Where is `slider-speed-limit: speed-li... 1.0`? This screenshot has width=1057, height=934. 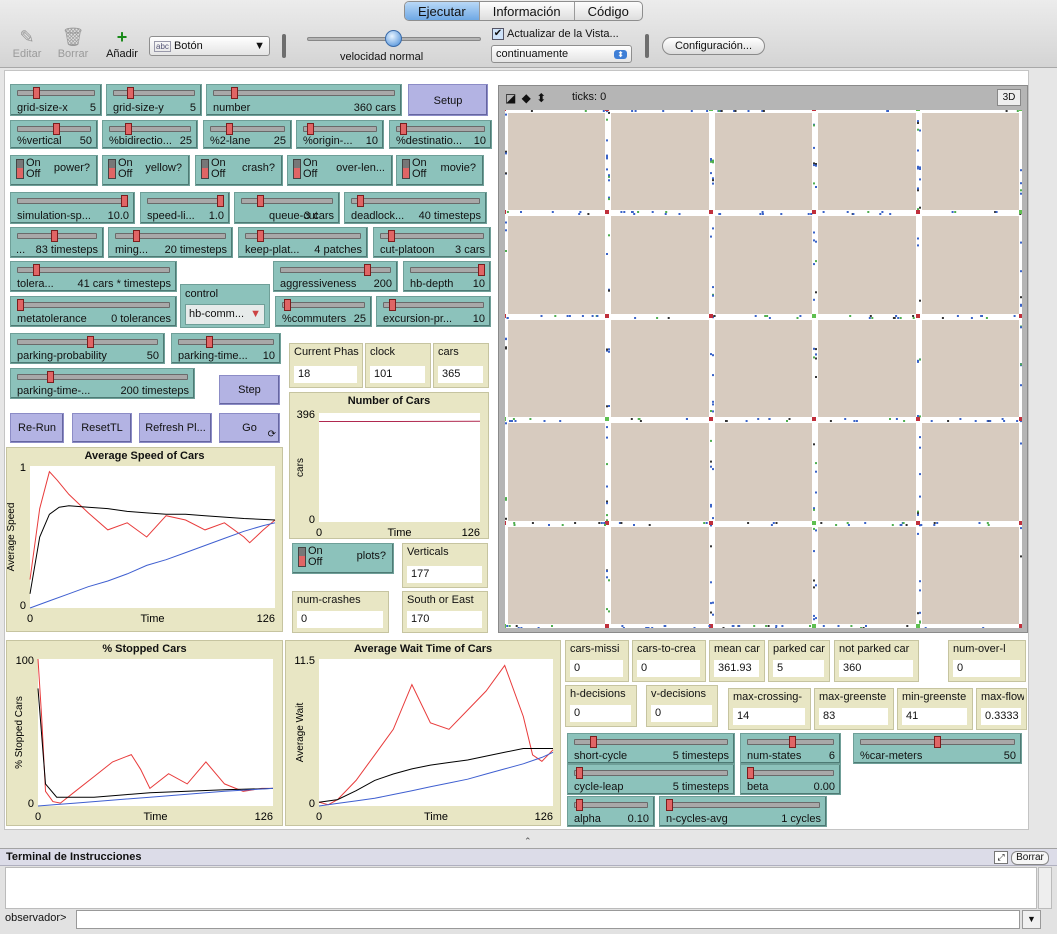 slider-speed-limit: speed-li... 1.0 is located at coordinates (185, 208).